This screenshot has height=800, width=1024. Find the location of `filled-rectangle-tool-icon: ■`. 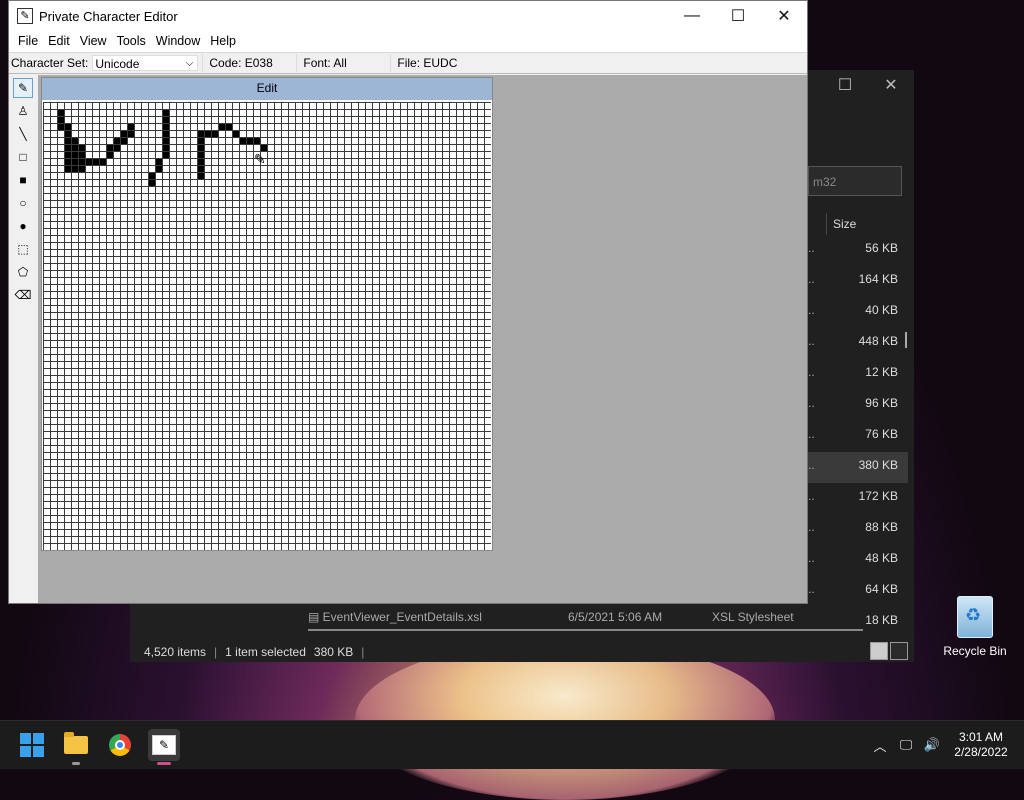

filled-rectangle-tool-icon: ■ is located at coordinates (23, 180).